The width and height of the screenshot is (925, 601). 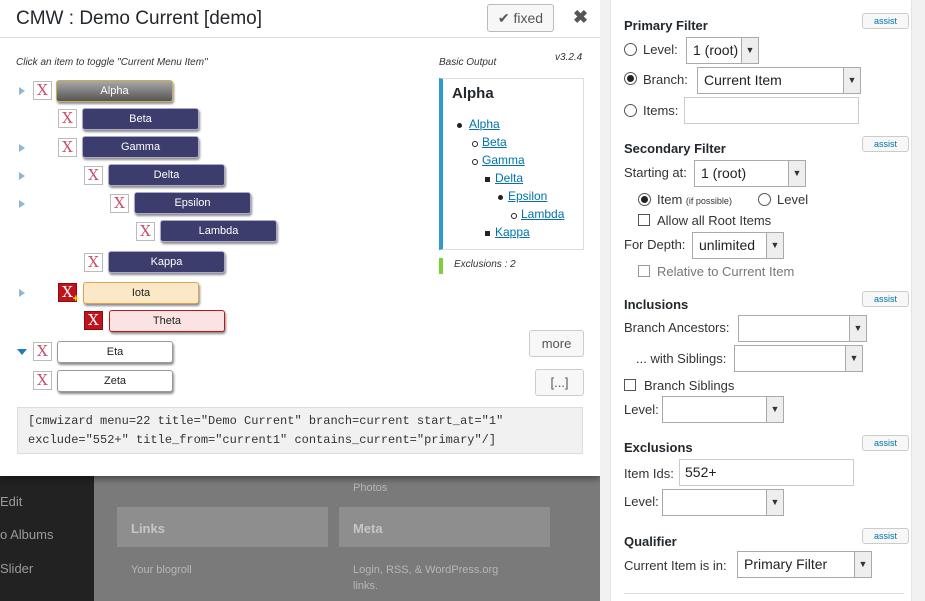 I want to click on background-widget-title: Links, so click(x=148, y=528).